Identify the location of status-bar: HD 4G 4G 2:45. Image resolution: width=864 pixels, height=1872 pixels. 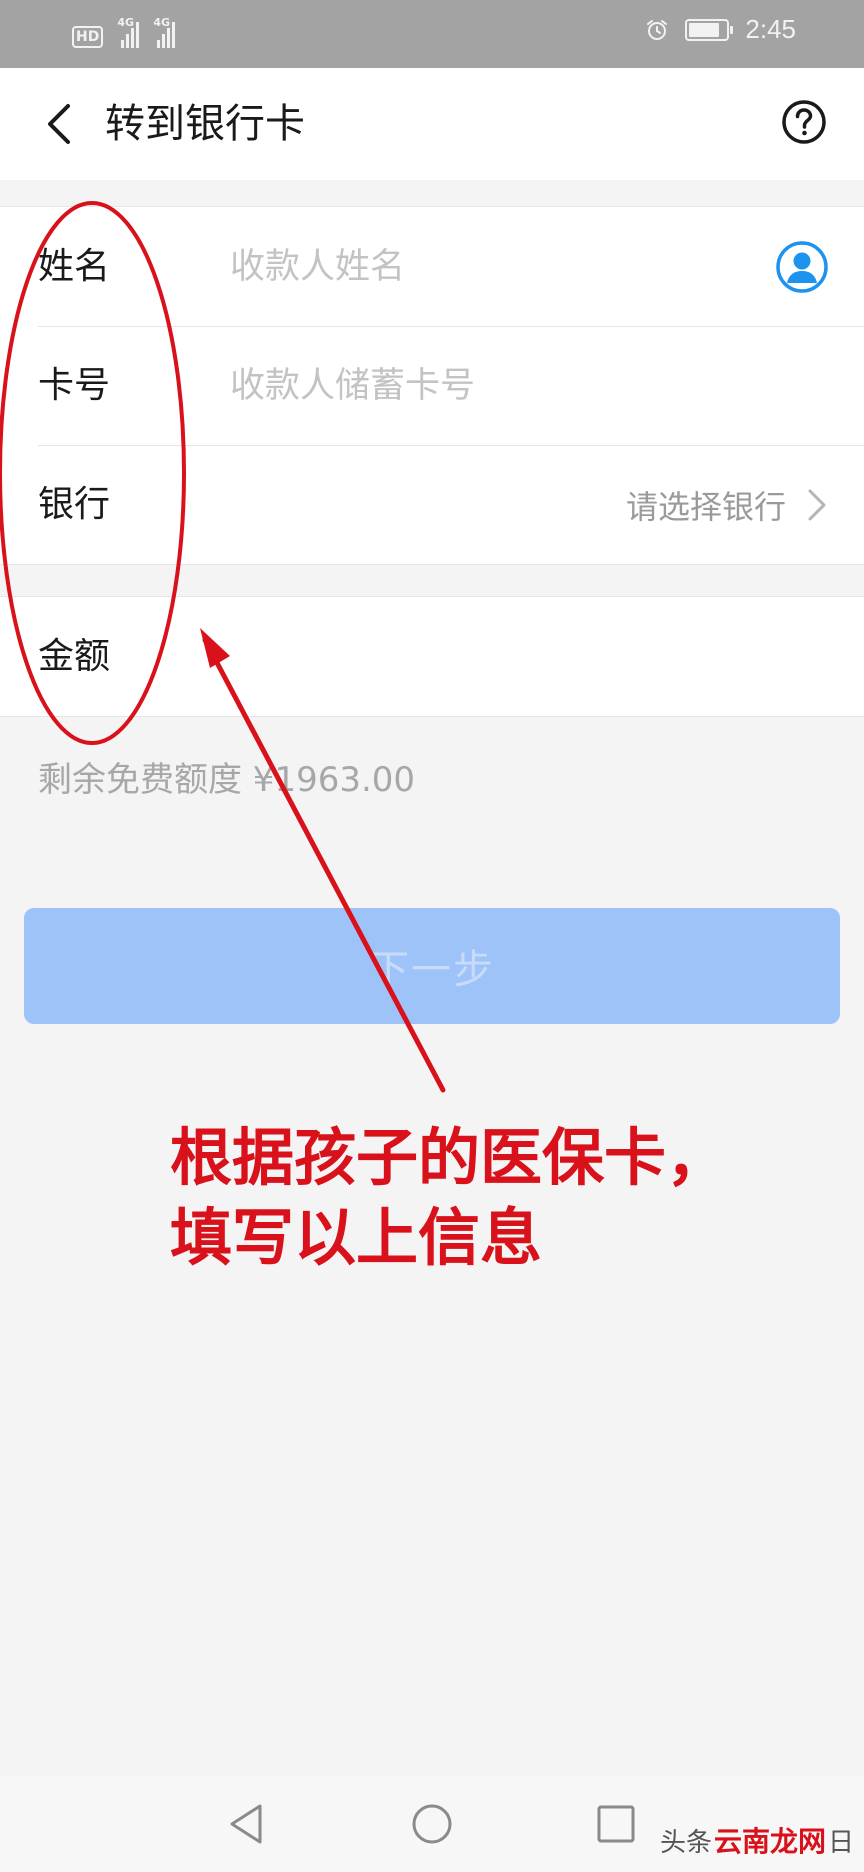
(432, 34).